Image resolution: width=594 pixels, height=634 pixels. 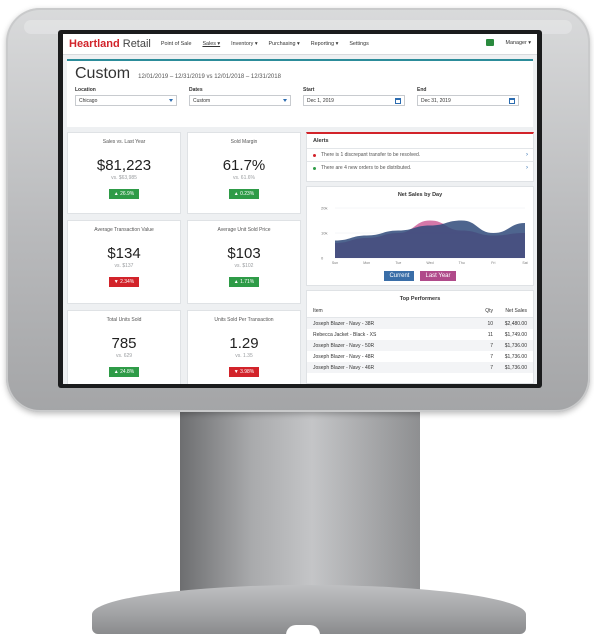 What do you see at coordinates (244, 178) in the screenshot?
I see `kpi-compare: vs. 61.6%` at bounding box center [244, 178].